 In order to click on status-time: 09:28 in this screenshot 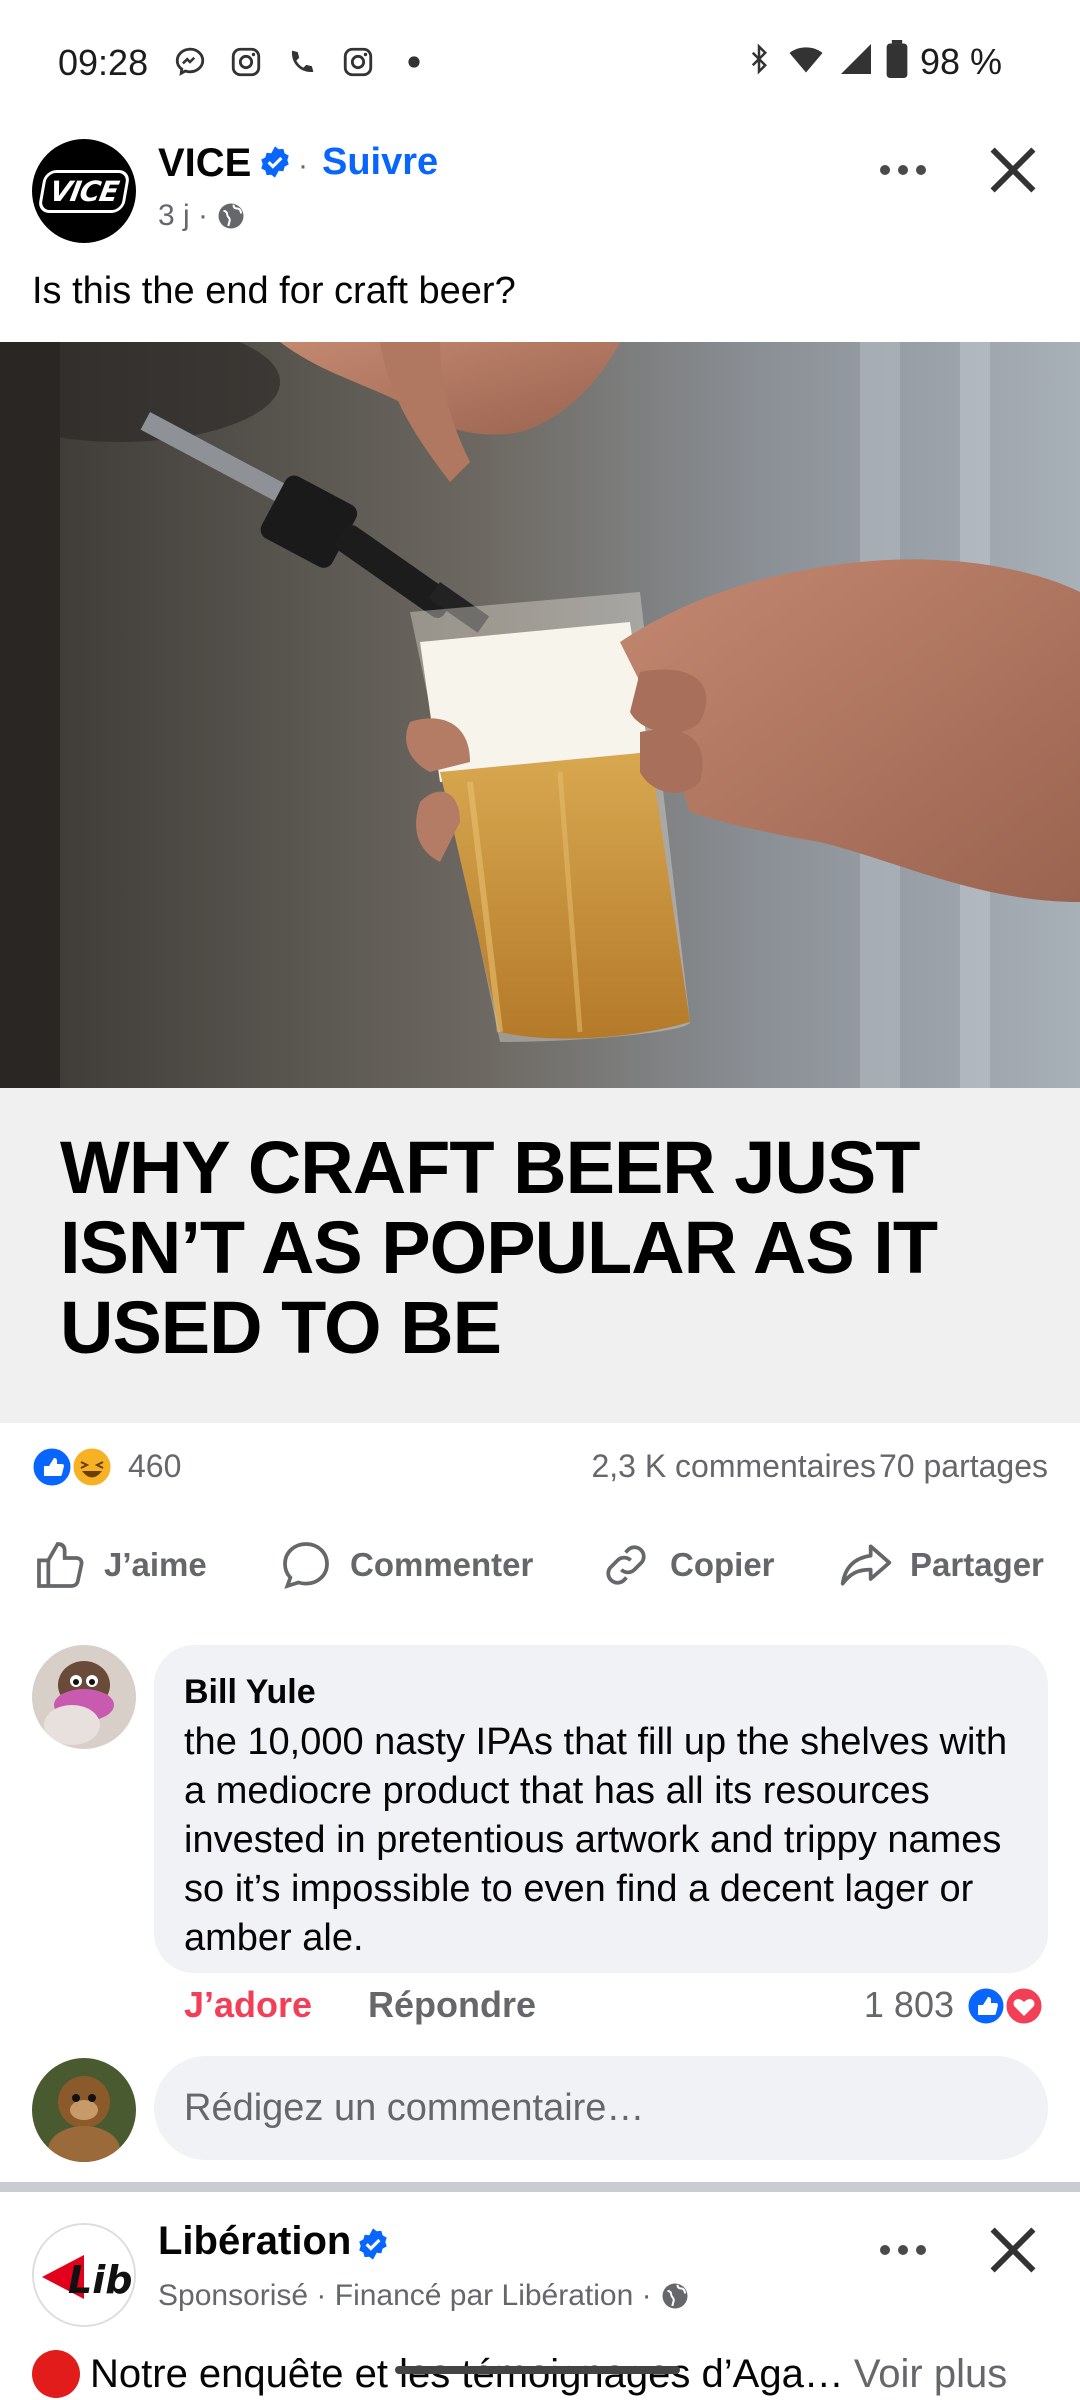, I will do `click(103, 62)`.